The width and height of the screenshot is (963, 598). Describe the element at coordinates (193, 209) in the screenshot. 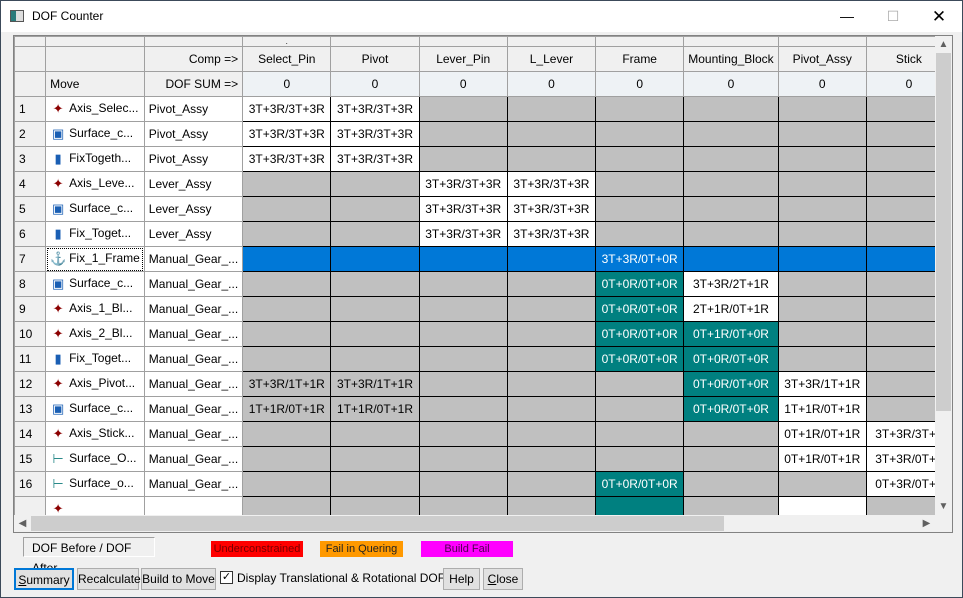

I see `assembly-cell: Lever_Assy` at that location.